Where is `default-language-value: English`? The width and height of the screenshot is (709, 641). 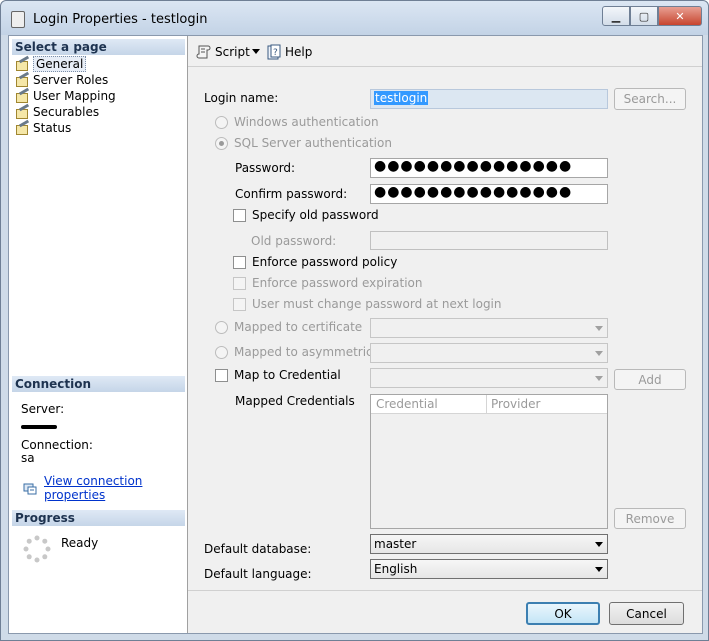 default-language-value: English is located at coordinates (396, 569).